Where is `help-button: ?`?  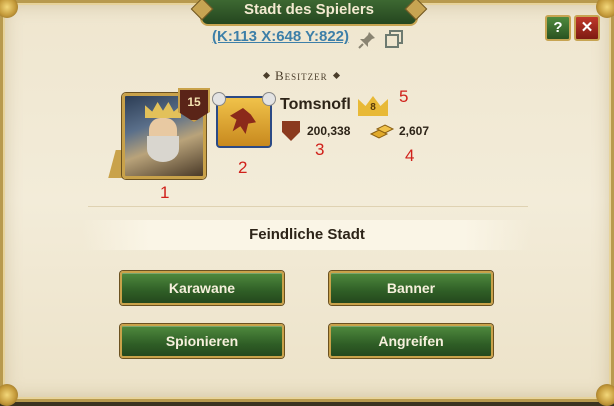
help-button: ? is located at coordinates (558, 28).